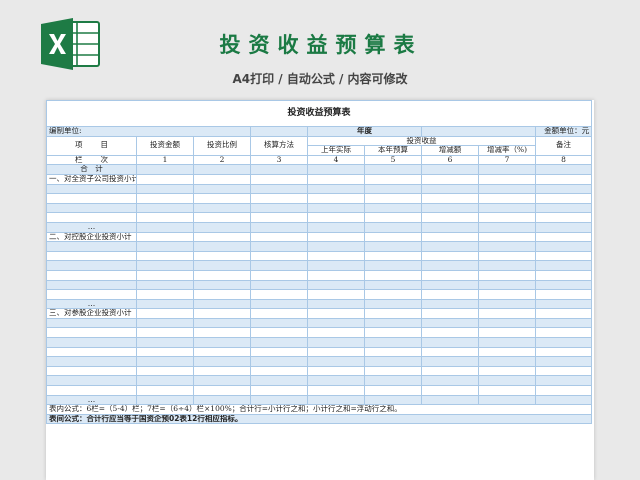 The height and width of the screenshot is (480, 640). I want to click on column-number: 3, so click(279, 160).